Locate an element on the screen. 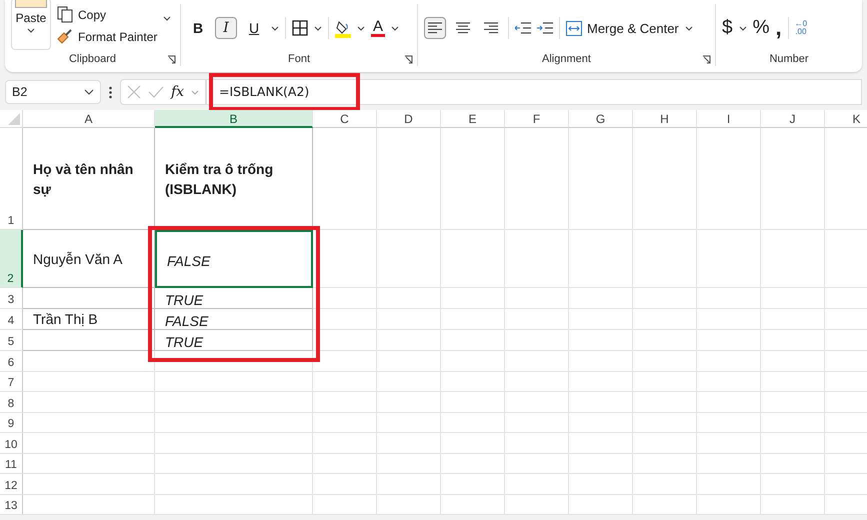  table-cell: Họ và tên nhân sự is located at coordinates (89, 179).